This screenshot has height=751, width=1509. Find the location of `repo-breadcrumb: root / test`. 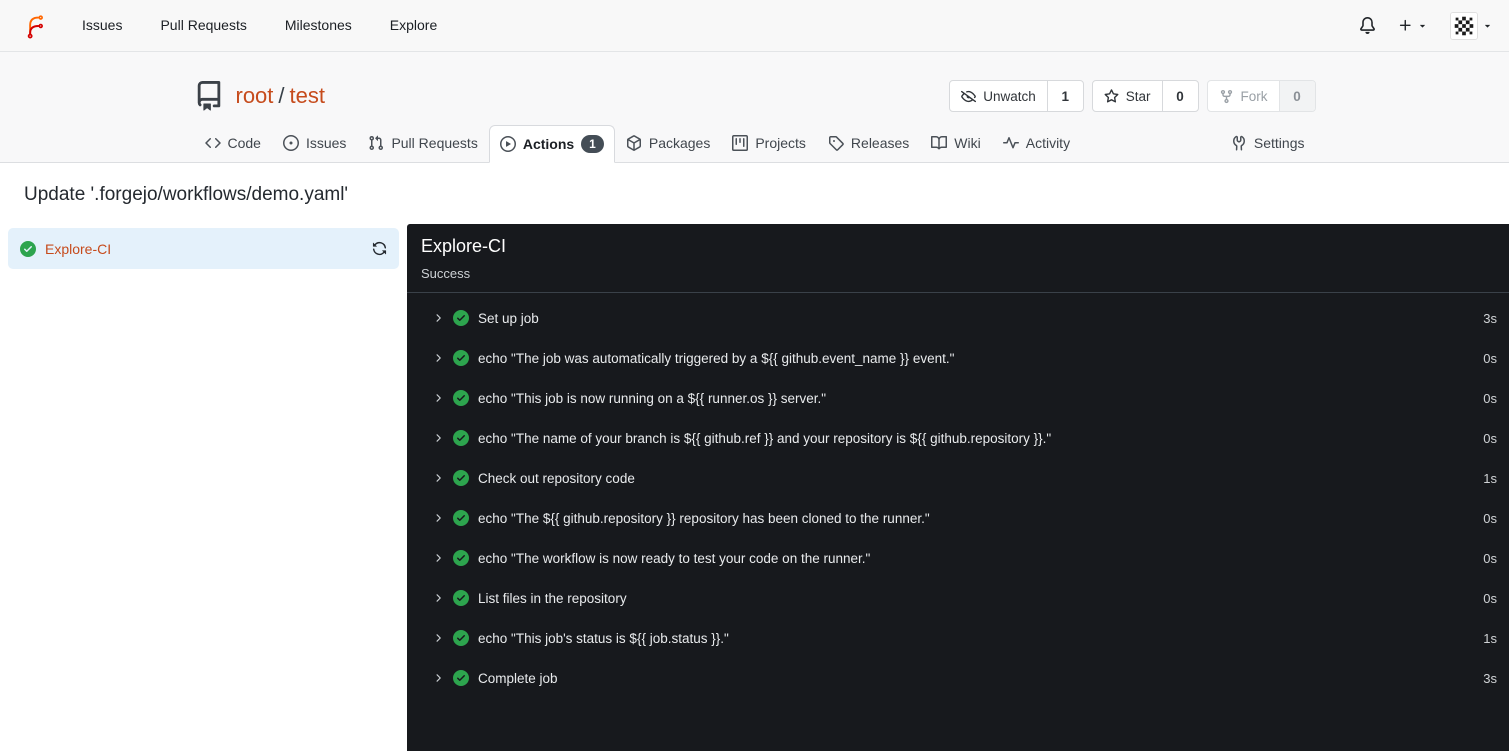

repo-breadcrumb: root / test is located at coordinates (281, 96).